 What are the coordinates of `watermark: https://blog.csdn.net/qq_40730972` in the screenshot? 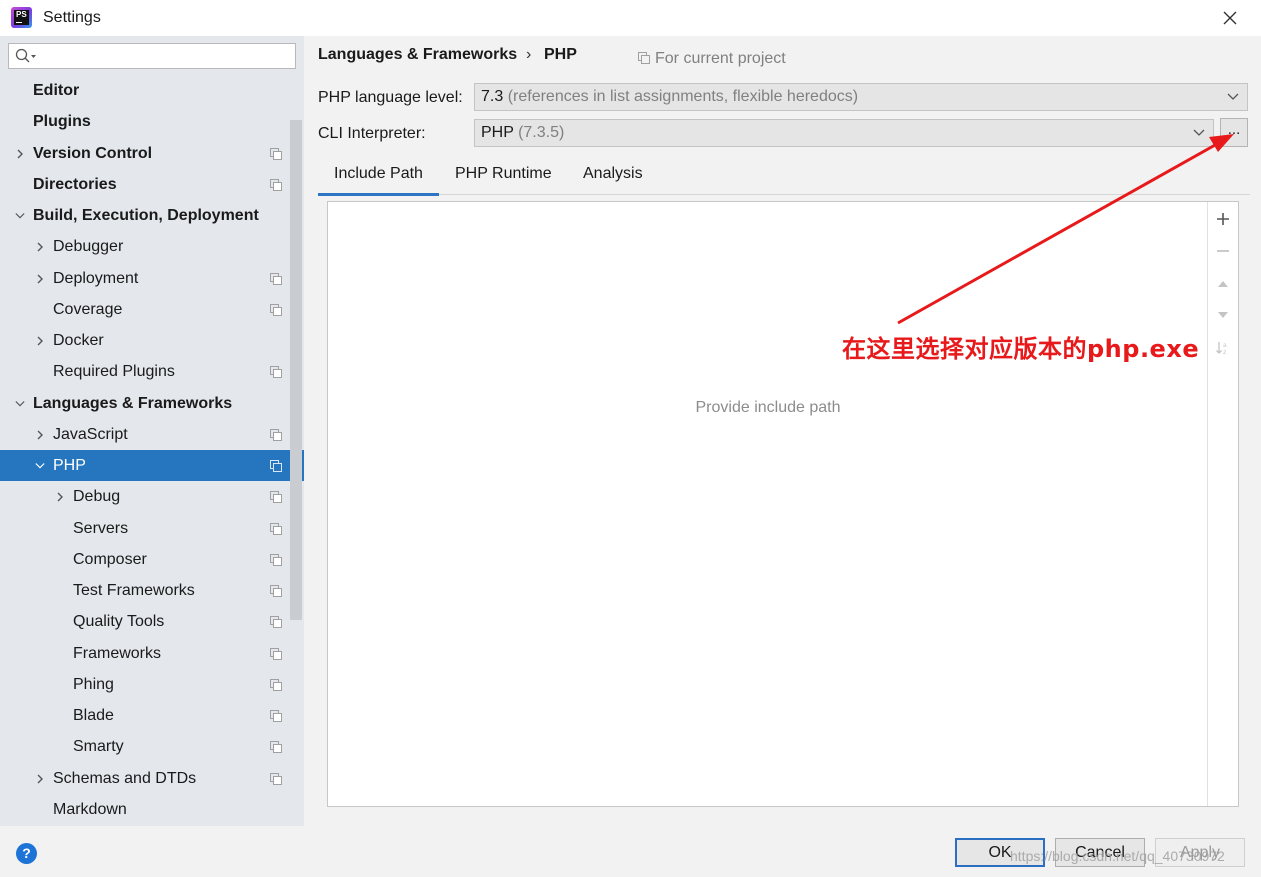 It's located at (1117, 856).